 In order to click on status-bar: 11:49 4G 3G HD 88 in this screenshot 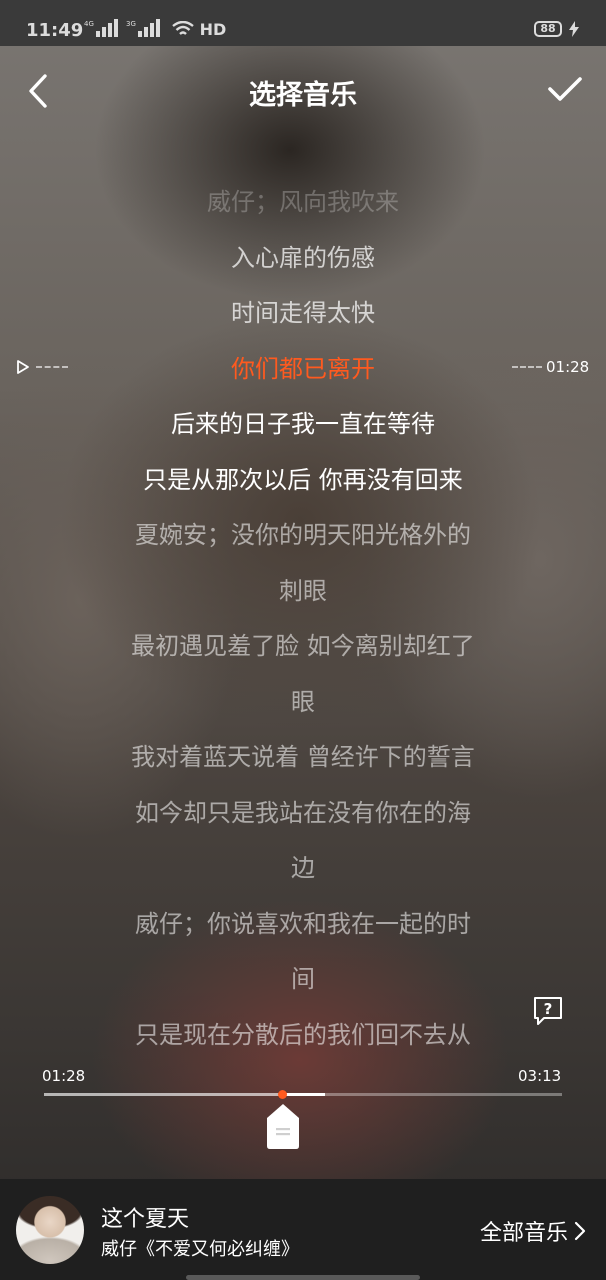, I will do `click(303, 23)`.